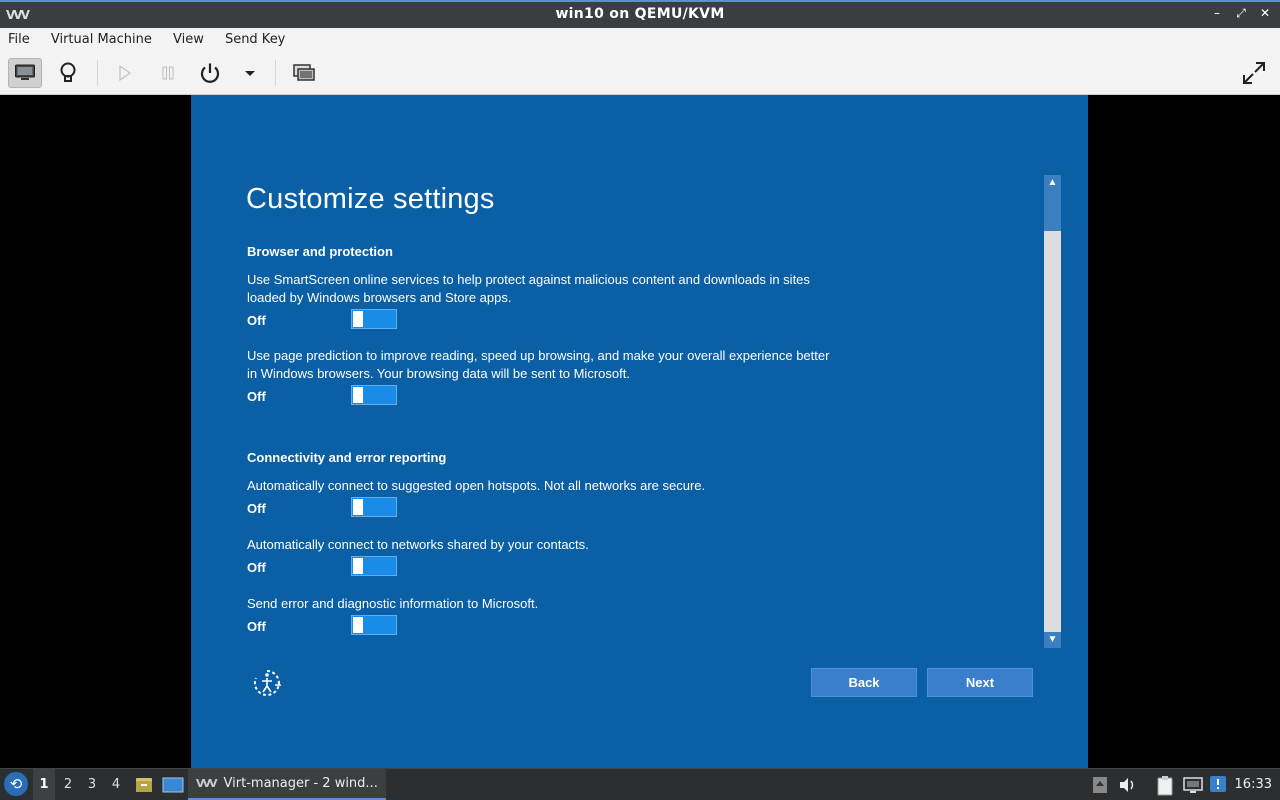 Image resolution: width=1280 pixels, height=800 pixels. I want to click on pause-button, so click(168, 73).